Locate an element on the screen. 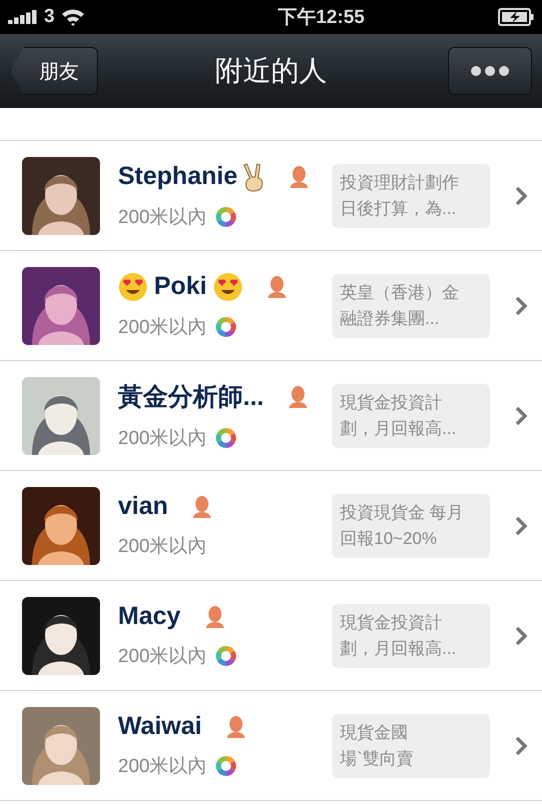 The width and height of the screenshot is (542, 804). person-name: vian is located at coordinates (143, 506).